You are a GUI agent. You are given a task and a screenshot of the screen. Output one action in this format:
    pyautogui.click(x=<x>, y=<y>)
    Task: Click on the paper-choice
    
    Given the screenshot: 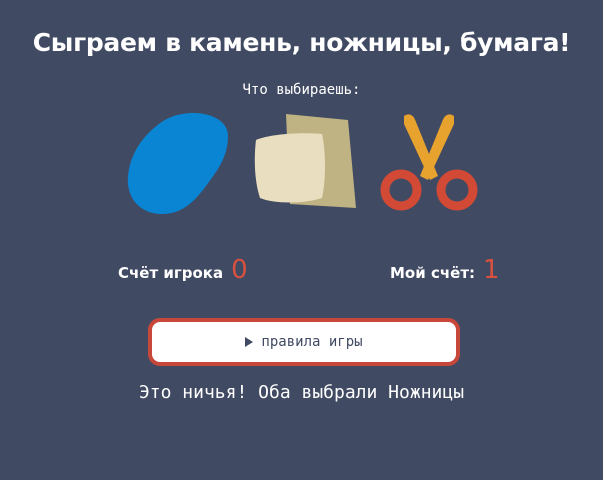 What is the action you would take?
    pyautogui.click(x=305, y=161)
    